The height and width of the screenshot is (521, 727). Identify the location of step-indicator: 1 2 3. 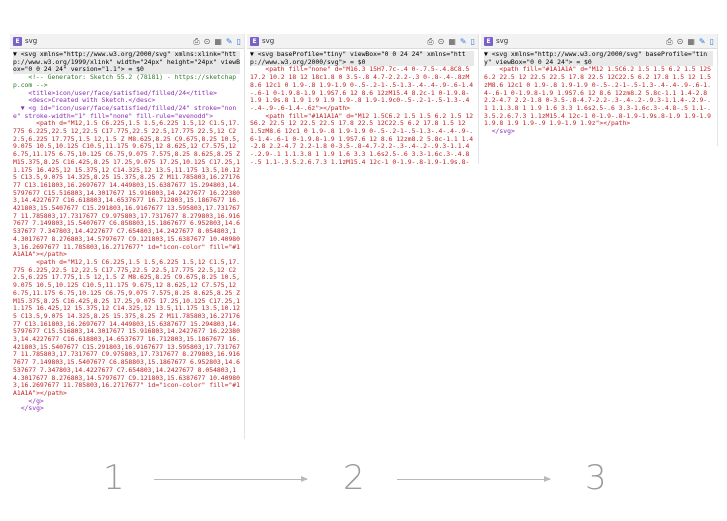
(363, 478).